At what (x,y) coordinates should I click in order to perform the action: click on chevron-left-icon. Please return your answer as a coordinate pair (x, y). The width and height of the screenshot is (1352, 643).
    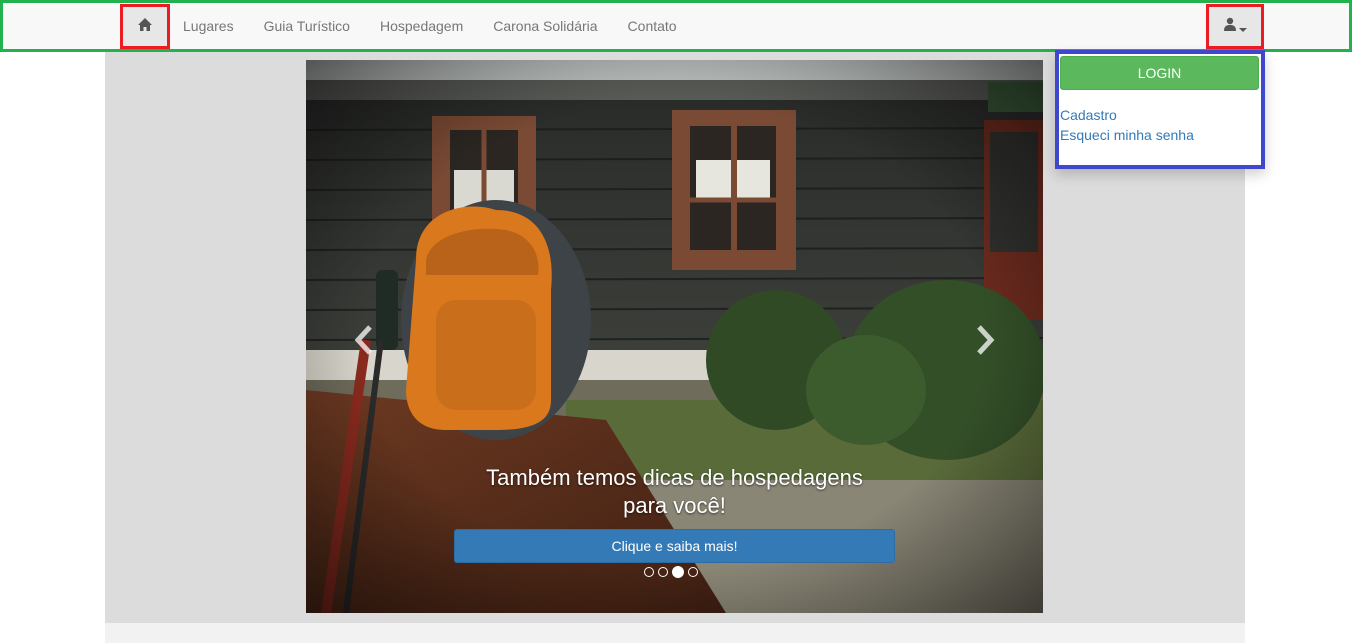
    Looking at the image, I should click on (364, 342).